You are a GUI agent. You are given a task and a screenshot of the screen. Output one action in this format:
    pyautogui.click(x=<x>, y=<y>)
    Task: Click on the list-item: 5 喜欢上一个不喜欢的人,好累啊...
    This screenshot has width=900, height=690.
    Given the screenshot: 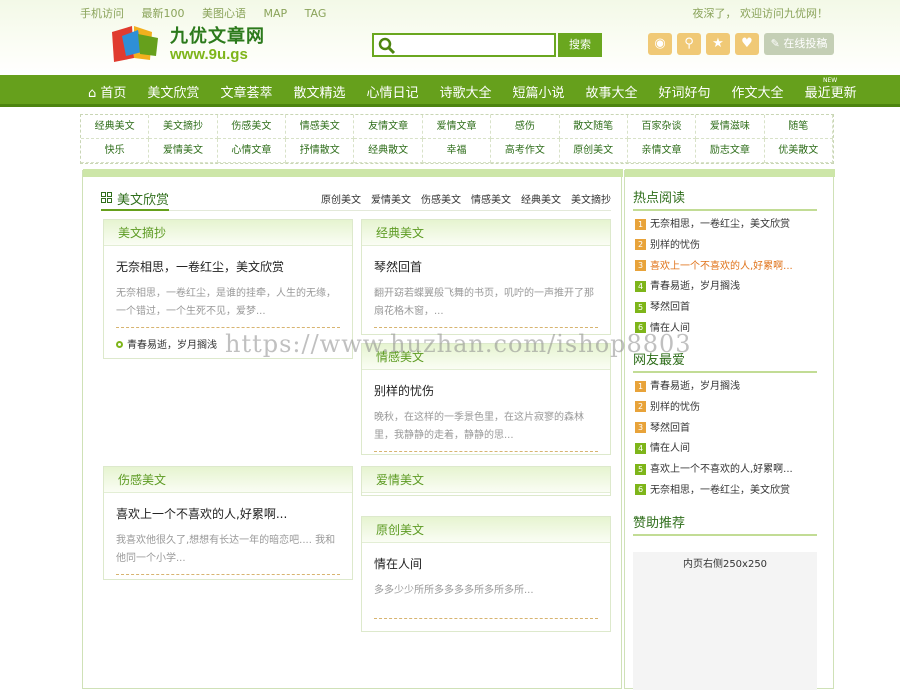 What is the action you would take?
    pyautogui.click(x=730, y=470)
    